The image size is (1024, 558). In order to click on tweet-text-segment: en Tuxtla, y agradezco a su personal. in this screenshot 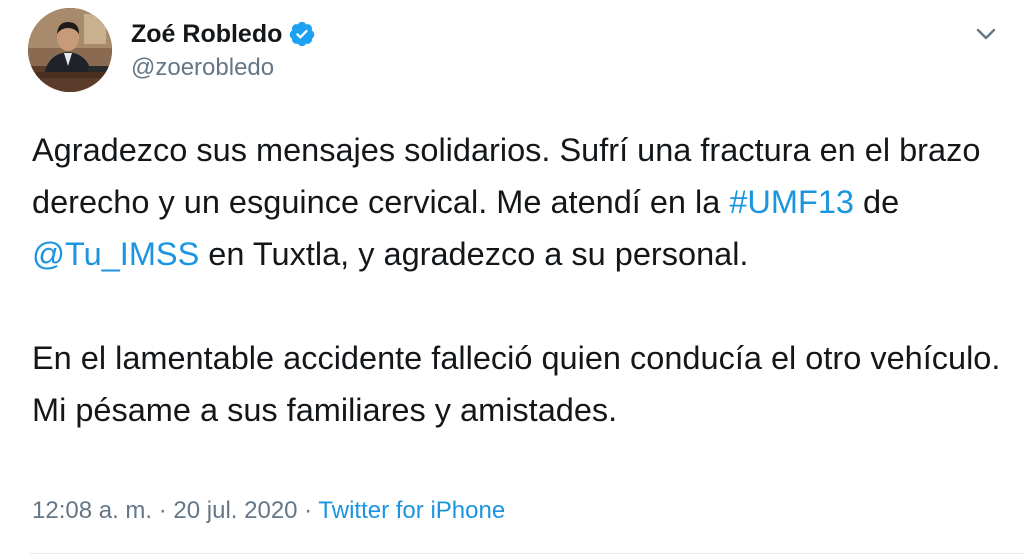, I will do `click(474, 254)`.